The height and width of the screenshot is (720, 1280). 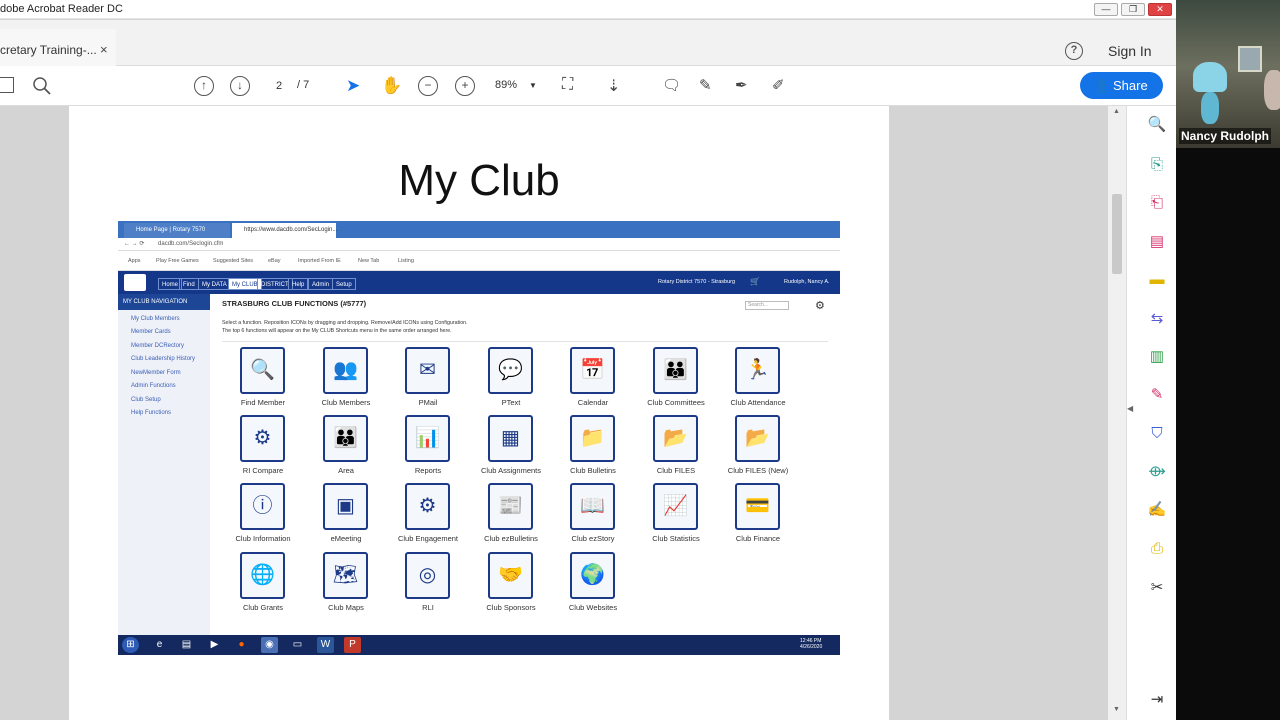 I want to click on function-tile: 📈 Club Statistics, so click(x=676, y=516).